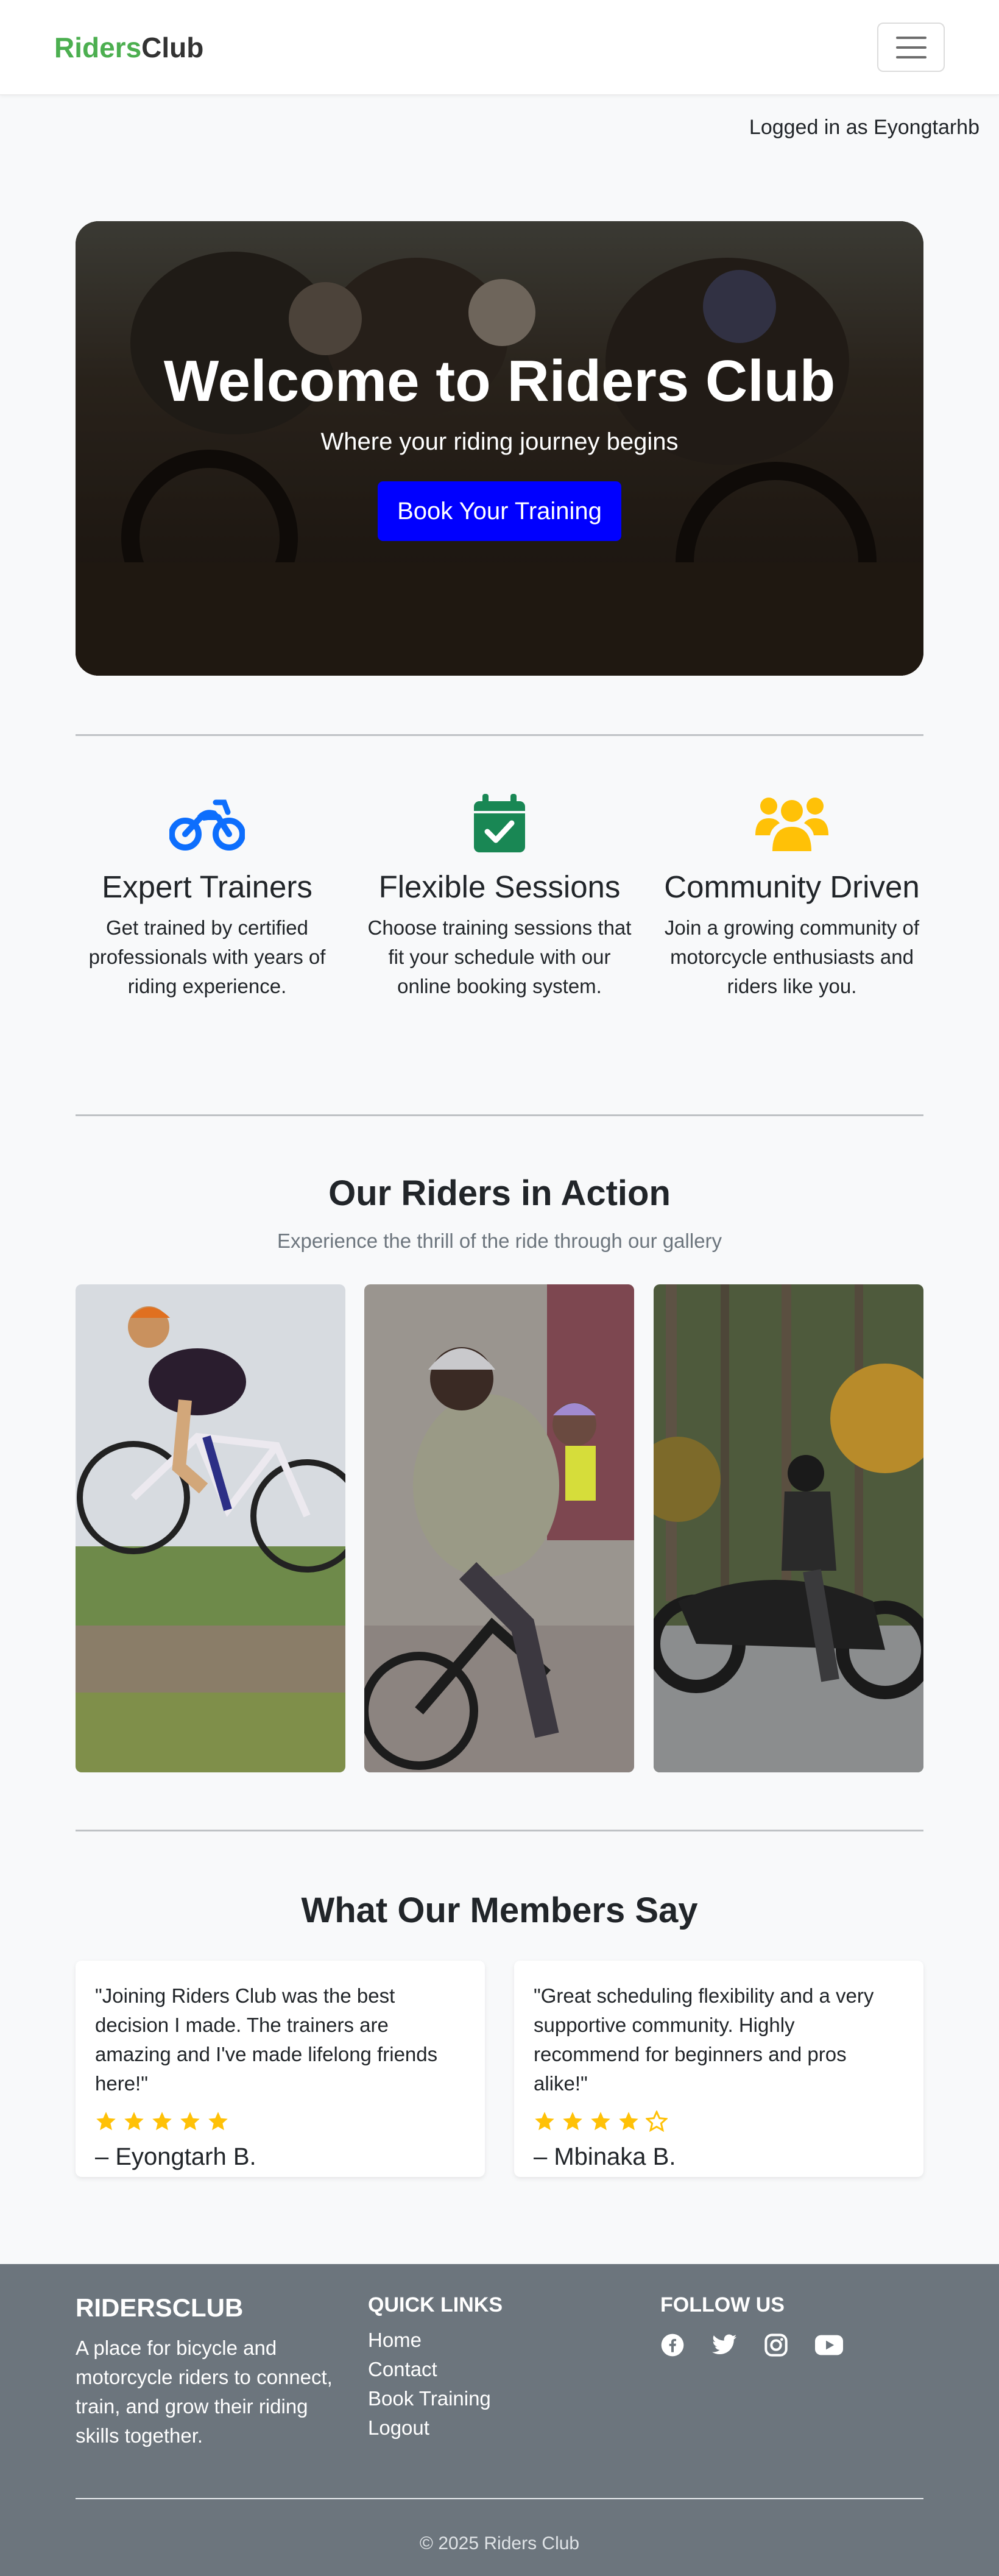 The width and height of the screenshot is (999, 2576). What do you see at coordinates (499, 1193) in the screenshot?
I see `gallery-title: Our Riders in Action` at bounding box center [499, 1193].